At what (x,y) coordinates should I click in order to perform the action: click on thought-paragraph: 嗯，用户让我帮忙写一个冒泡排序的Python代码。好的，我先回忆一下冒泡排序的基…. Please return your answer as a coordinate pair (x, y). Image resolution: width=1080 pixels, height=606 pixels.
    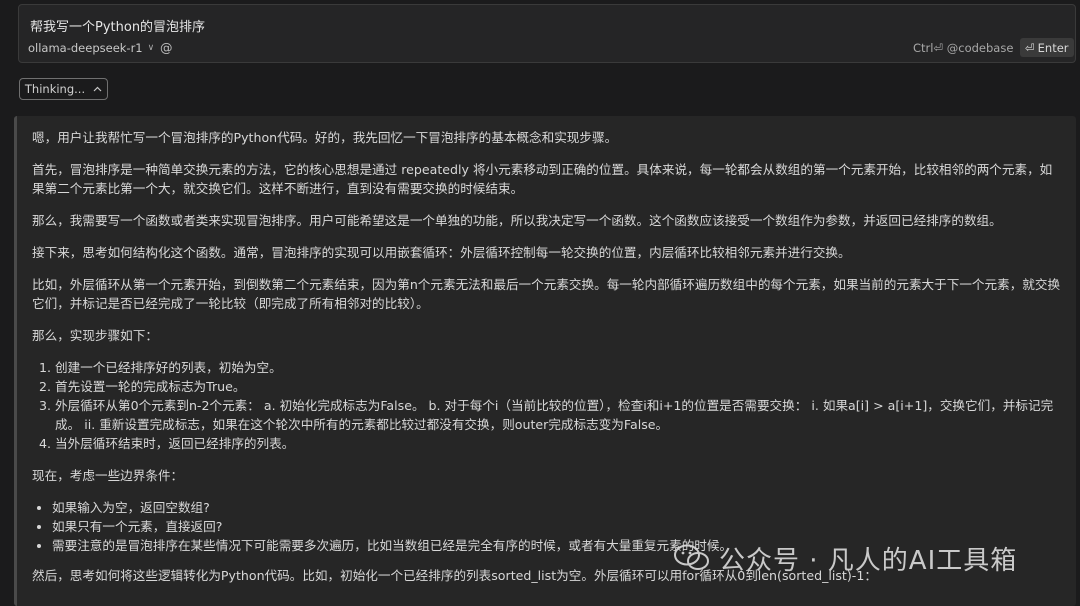
    Looking at the image, I should click on (325, 137).